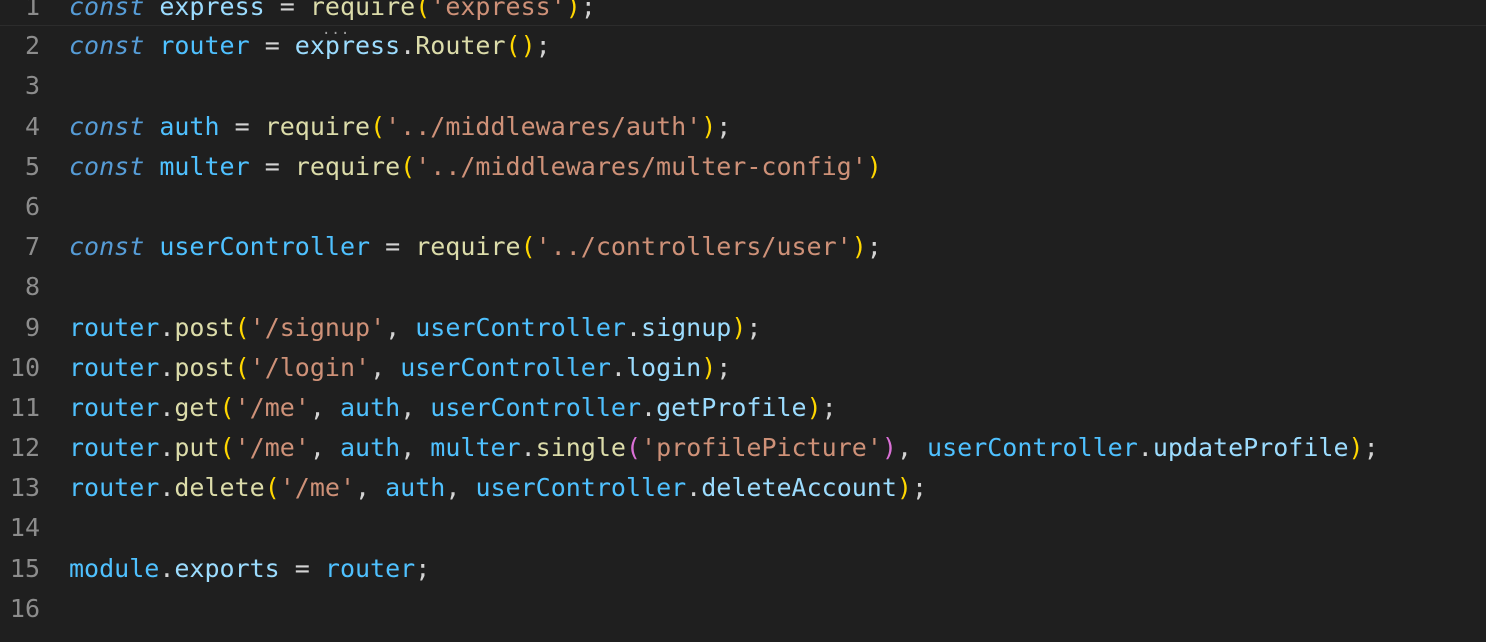 The image size is (1486, 642). I want to click on code-token: const, so click(107, 166).